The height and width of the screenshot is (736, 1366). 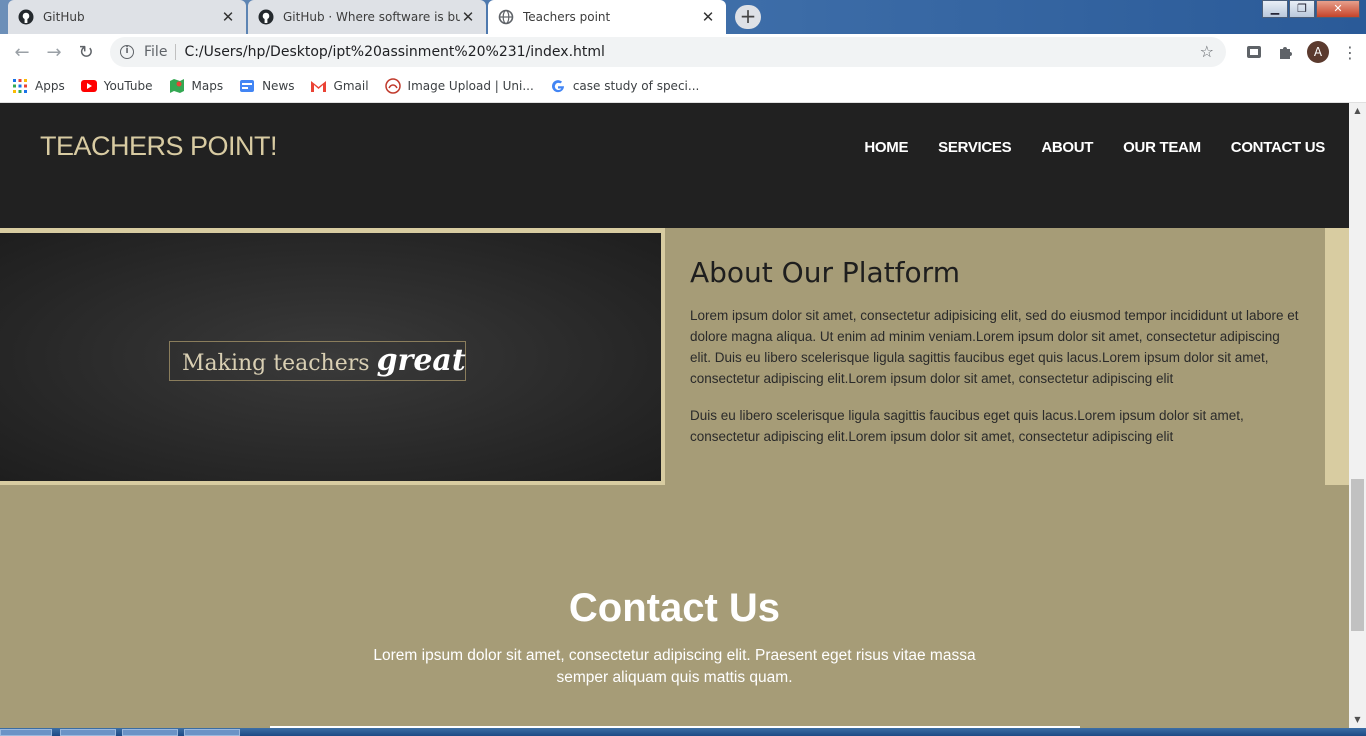 I want to click on tab-title: GitHub · Where software is built, so click(x=371, y=17).